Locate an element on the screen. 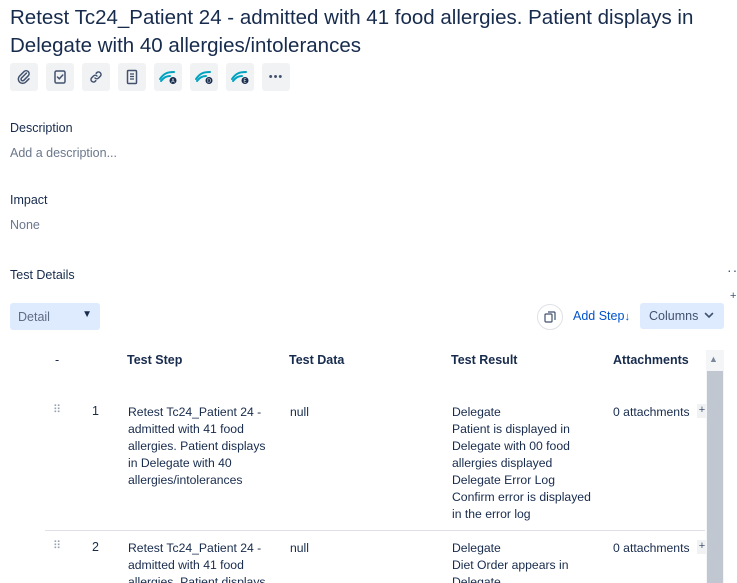 Image resolution: width=737 pixels, height=583 pixels. impact-value: None is located at coordinates (25, 225).